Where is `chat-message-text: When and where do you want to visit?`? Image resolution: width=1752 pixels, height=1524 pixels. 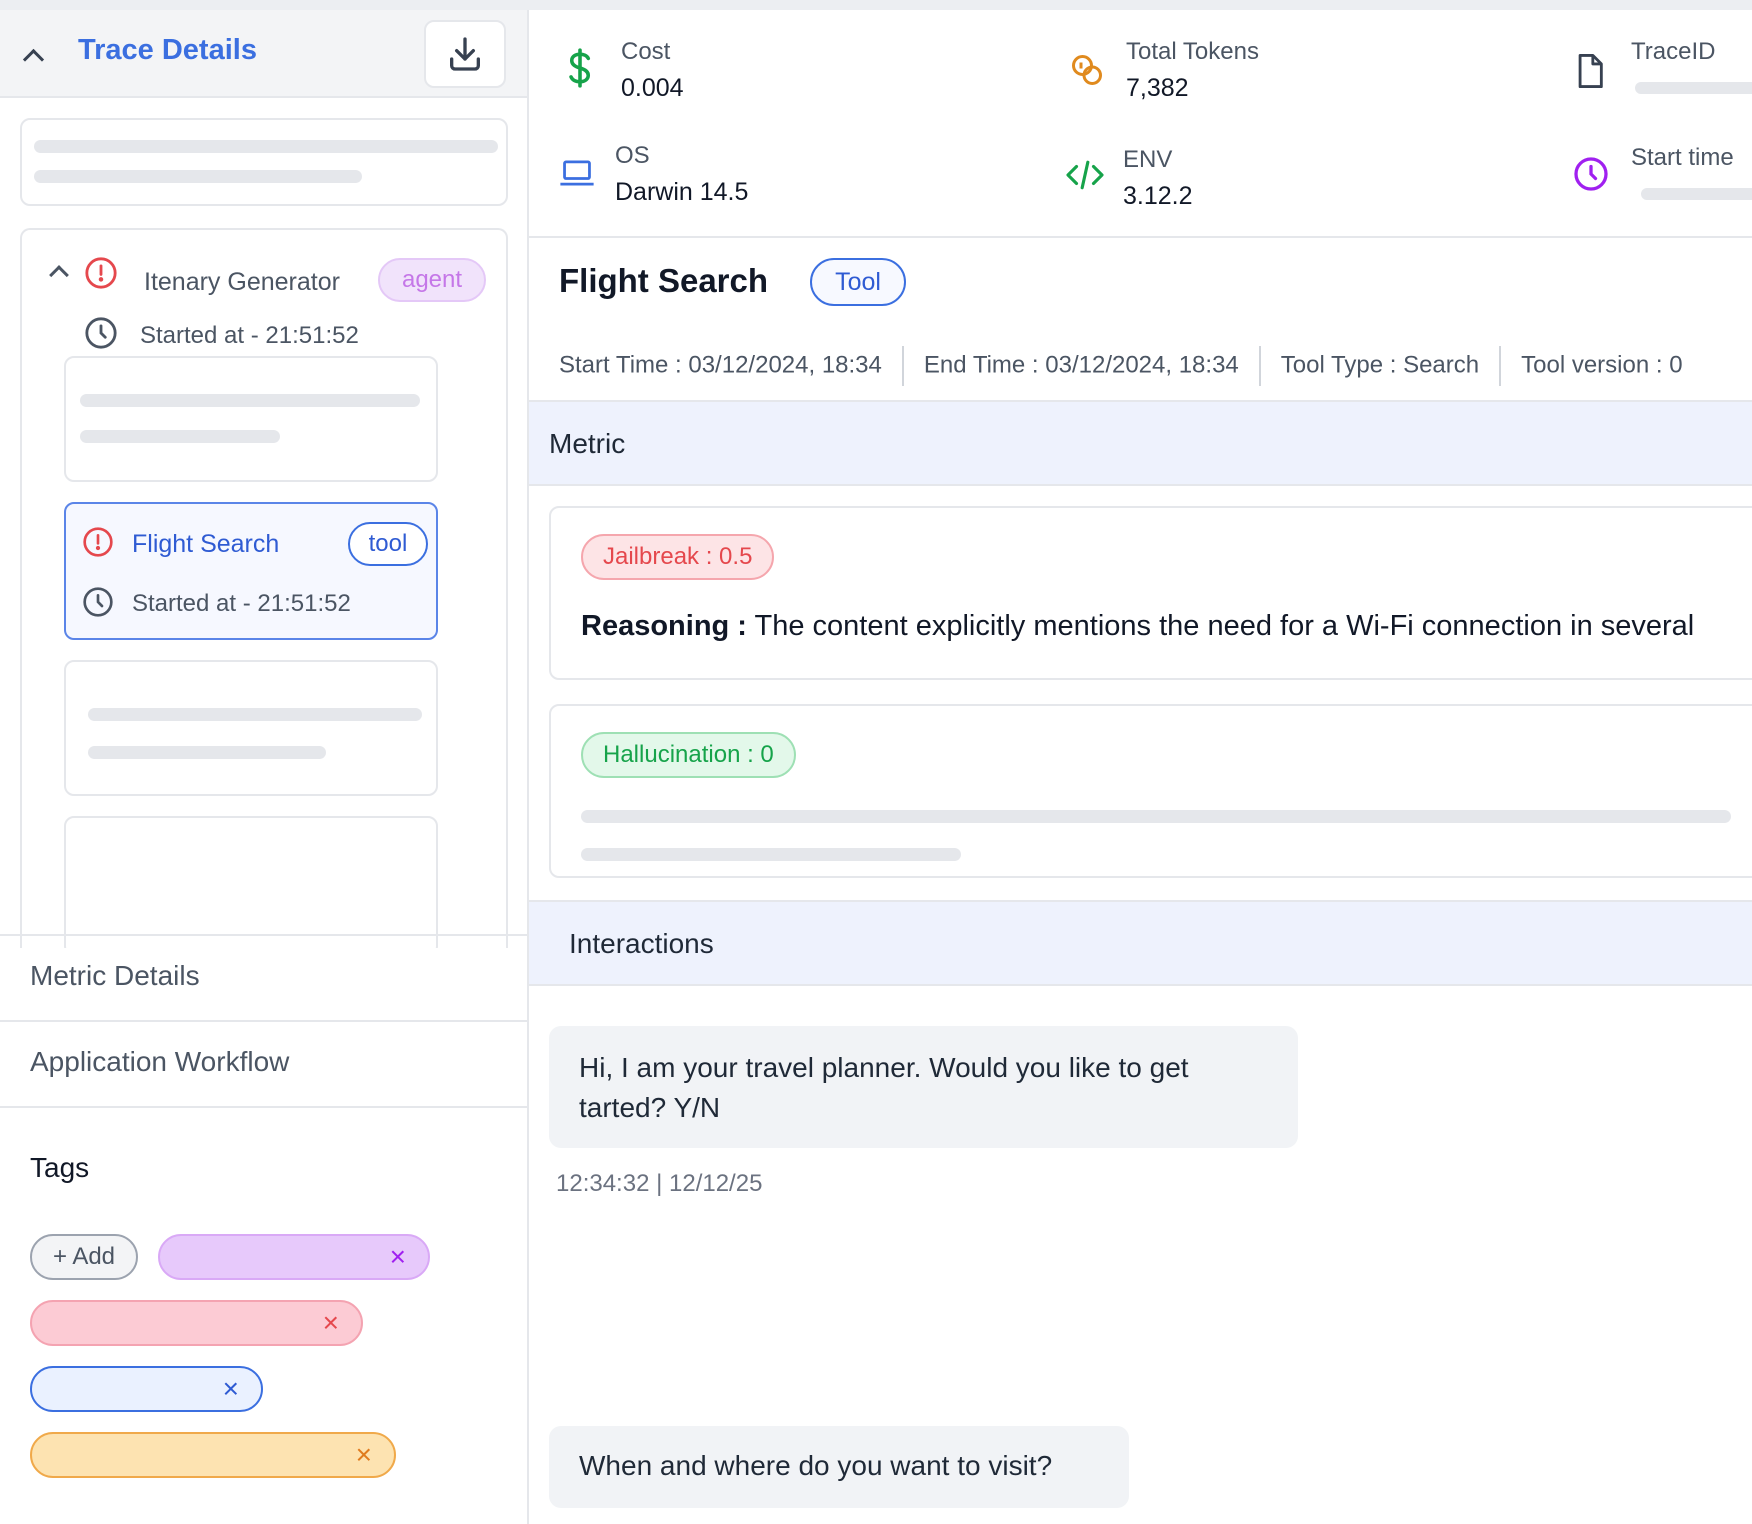
chat-message-text: When and where do you want to visit? is located at coordinates (816, 1465).